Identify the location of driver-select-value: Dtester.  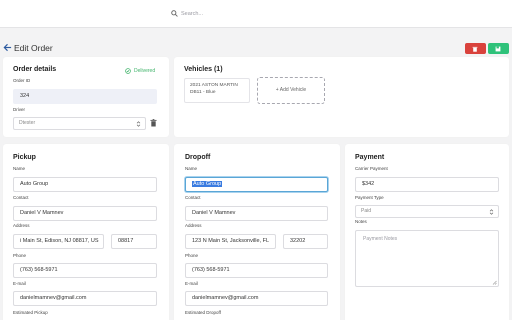
(27, 123).